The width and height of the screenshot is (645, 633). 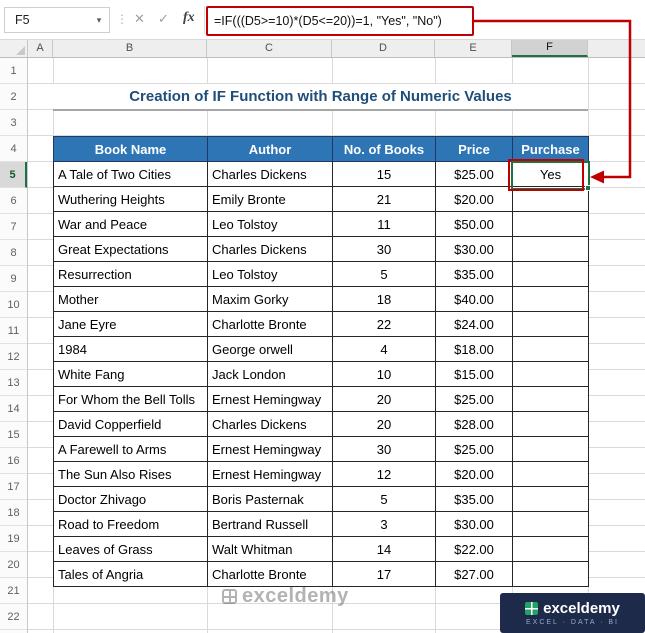 What do you see at coordinates (13, 279) in the screenshot?
I see `row-header-9: 9` at bounding box center [13, 279].